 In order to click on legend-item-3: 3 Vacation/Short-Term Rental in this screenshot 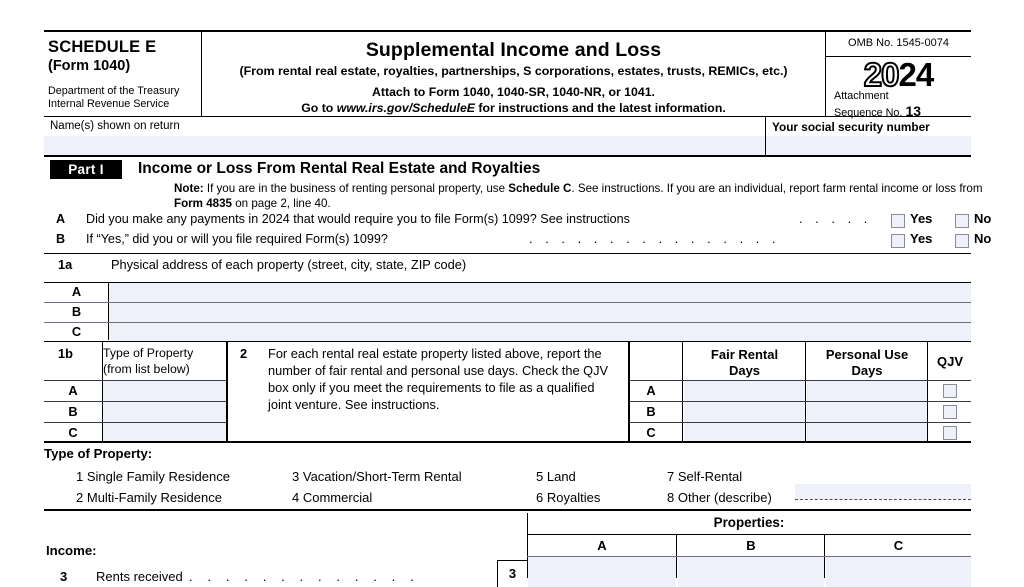, I will do `click(377, 476)`.